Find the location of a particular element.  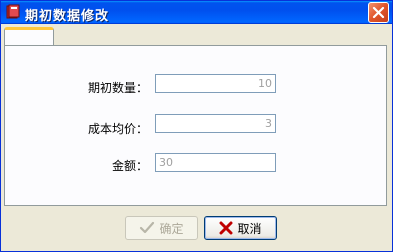

close-button is located at coordinates (378, 12).